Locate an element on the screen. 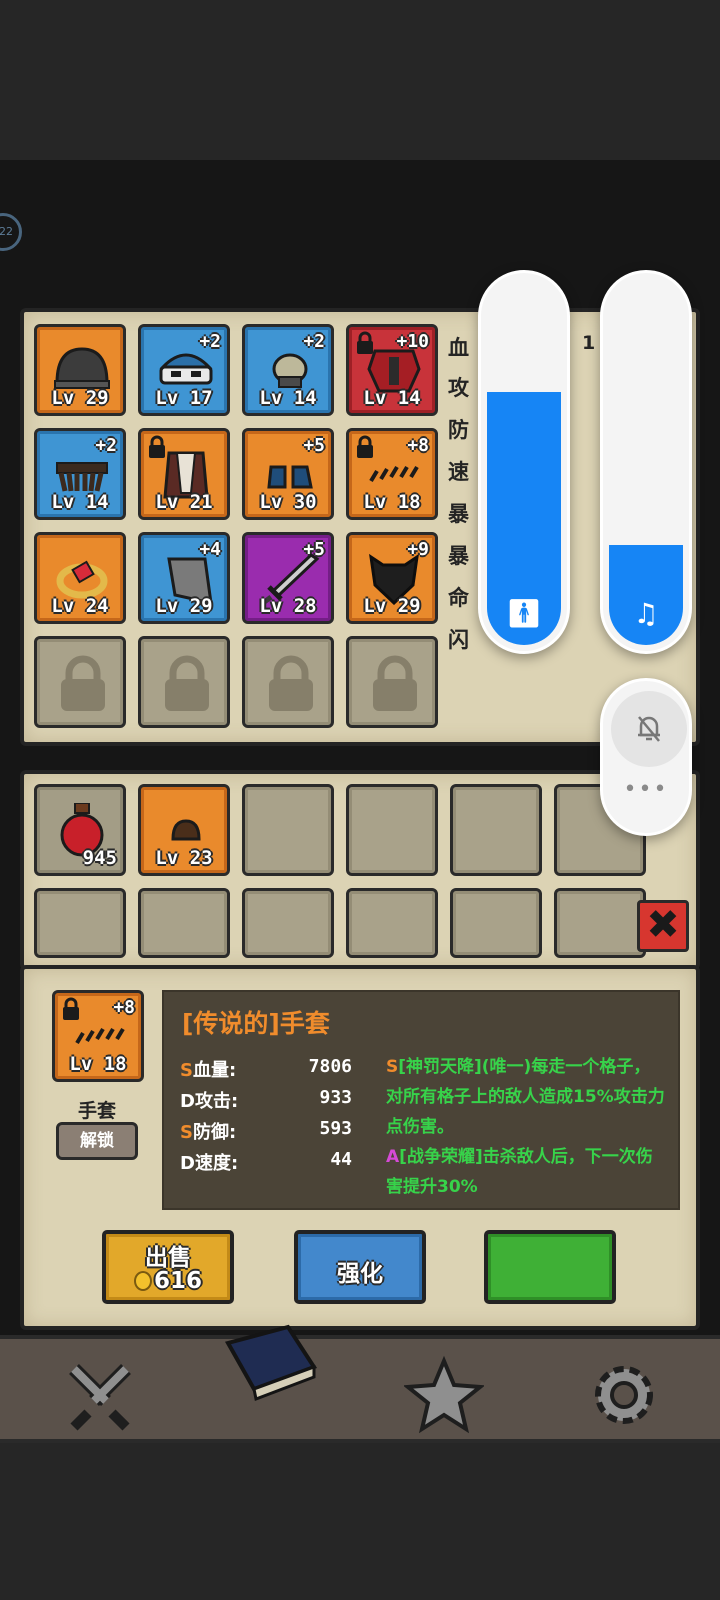 This screenshot has width=720, height=1600. stat-label-hp: 血 is located at coordinates (458, 348).